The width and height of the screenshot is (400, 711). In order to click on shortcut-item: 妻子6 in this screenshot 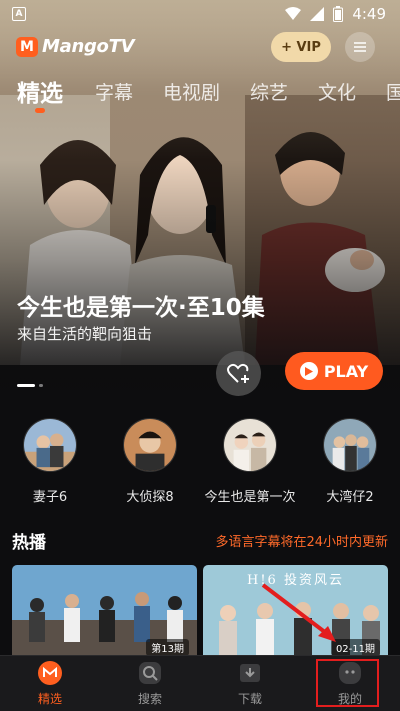, I will do `click(50, 461)`.